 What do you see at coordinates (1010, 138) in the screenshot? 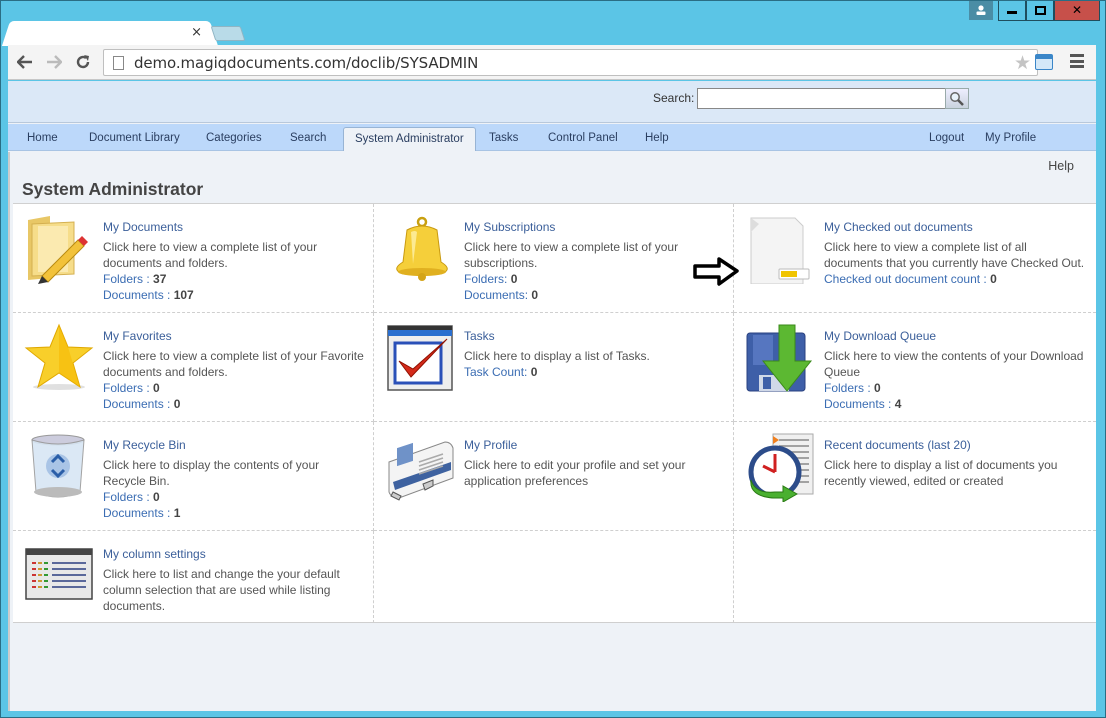
I see `nav-my-profile: My Profile` at bounding box center [1010, 138].